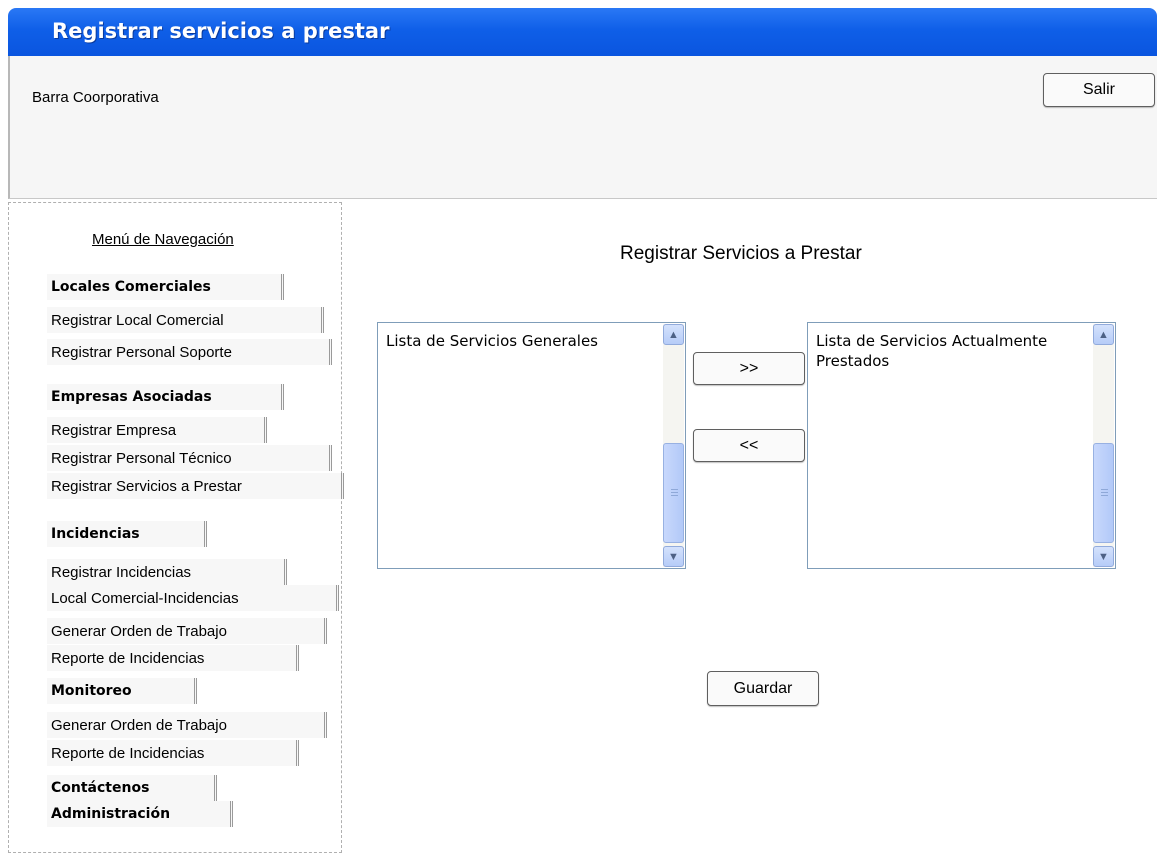  I want to click on nav-item-registrar-personal-tecnico: Registrar Personal Técnico, so click(189, 458).